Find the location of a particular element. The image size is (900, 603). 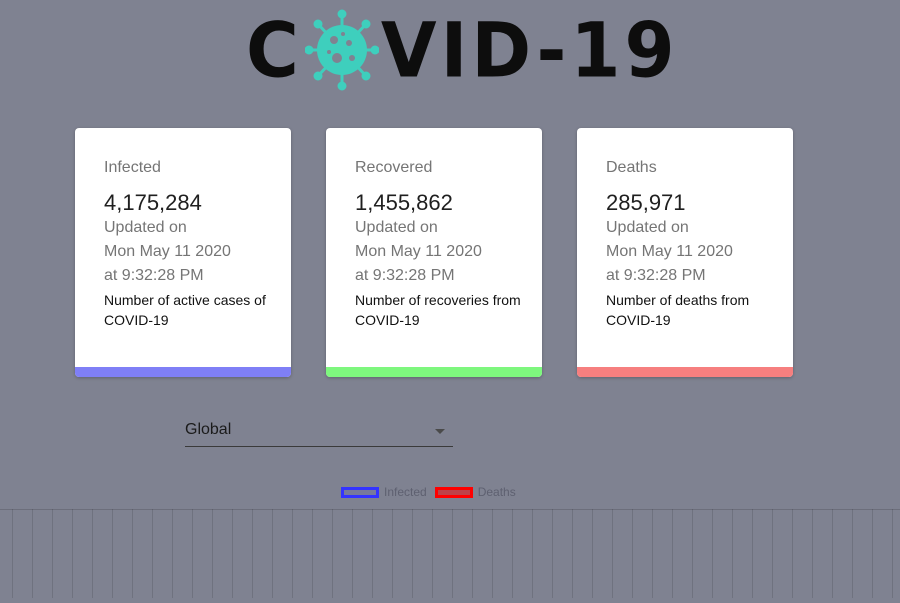

card-description: Number of active cases of COVID-19 is located at coordinates (185, 310).